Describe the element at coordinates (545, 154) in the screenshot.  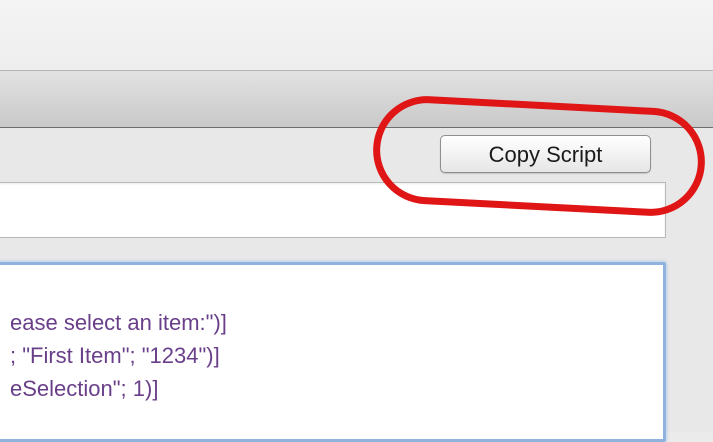
I see `copy-script-button: Copy Script` at that location.